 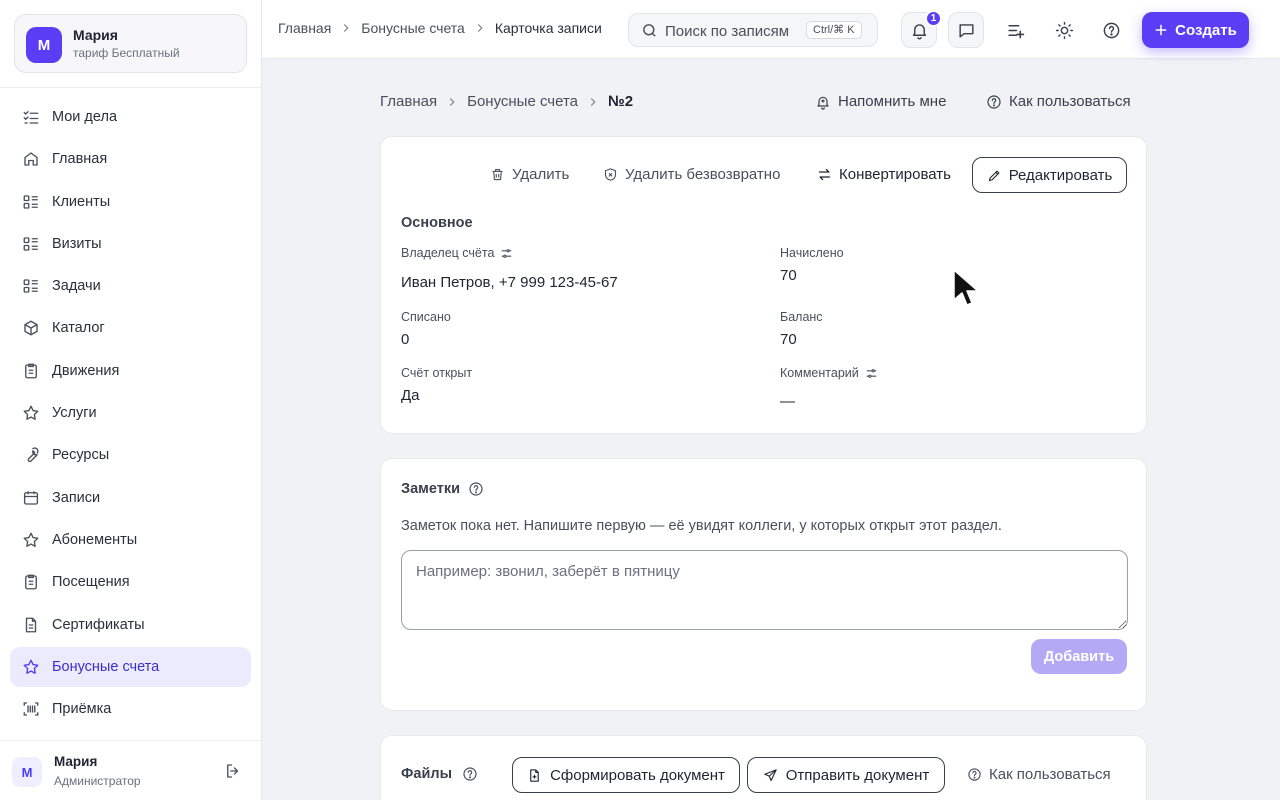 I want to click on written-off-value: 0, so click(x=405, y=339).